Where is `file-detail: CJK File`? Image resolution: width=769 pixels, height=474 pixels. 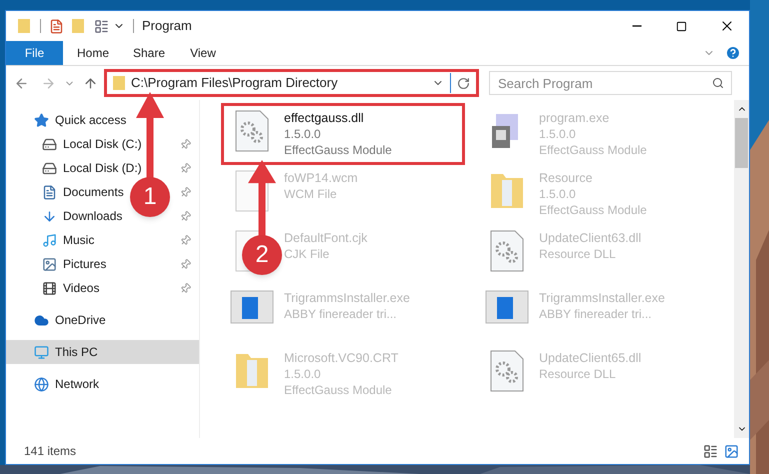 file-detail: CJK File is located at coordinates (307, 254).